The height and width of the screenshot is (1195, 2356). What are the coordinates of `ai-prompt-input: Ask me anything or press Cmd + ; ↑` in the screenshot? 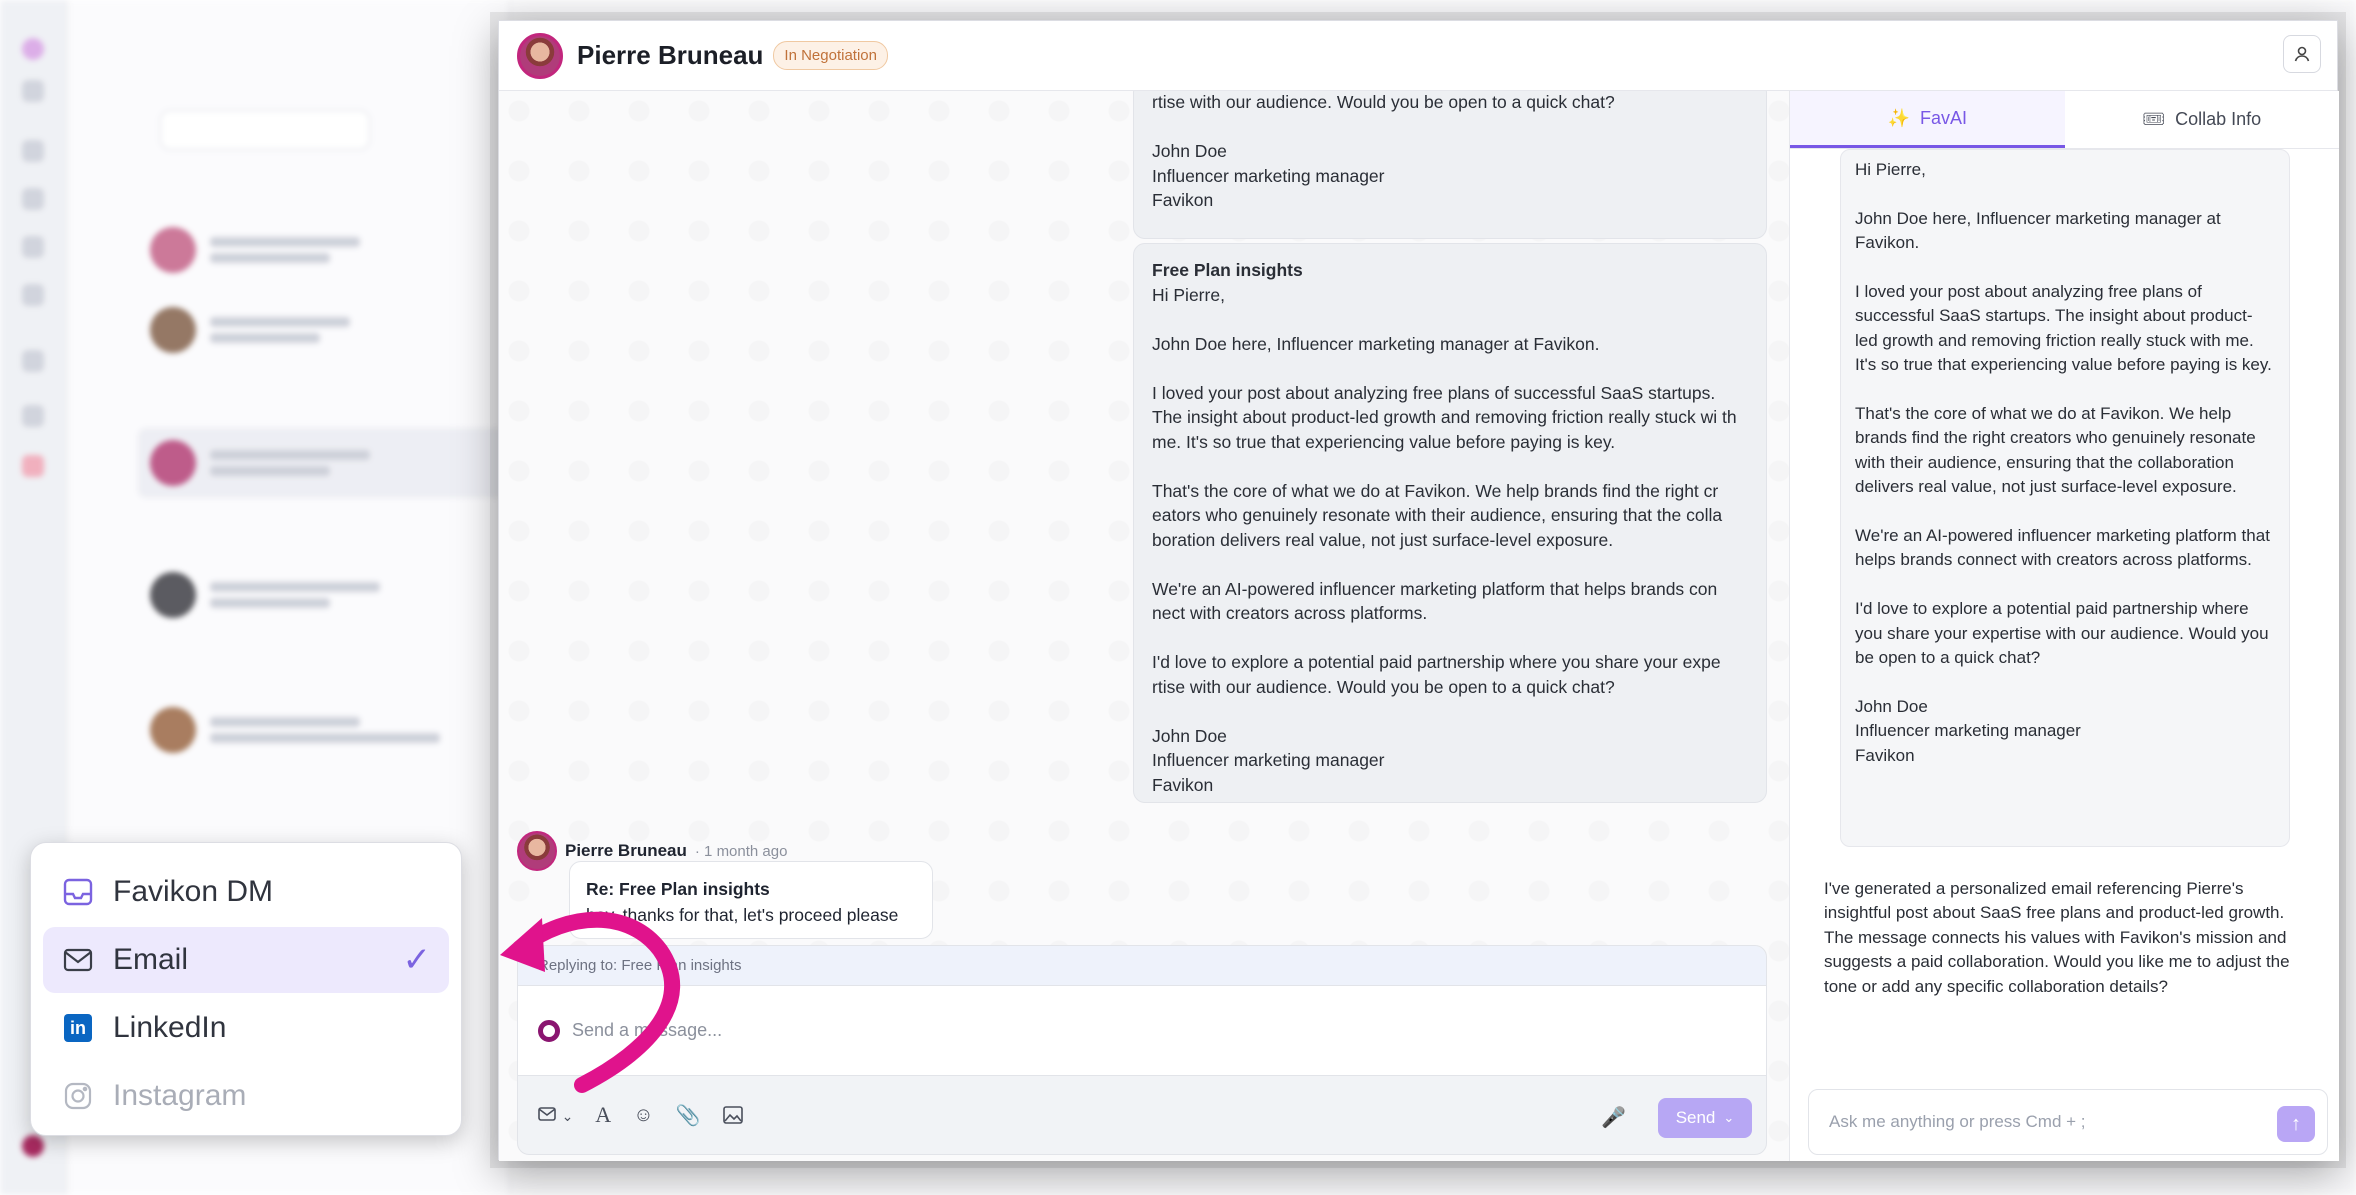 It's located at (2068, 1122).